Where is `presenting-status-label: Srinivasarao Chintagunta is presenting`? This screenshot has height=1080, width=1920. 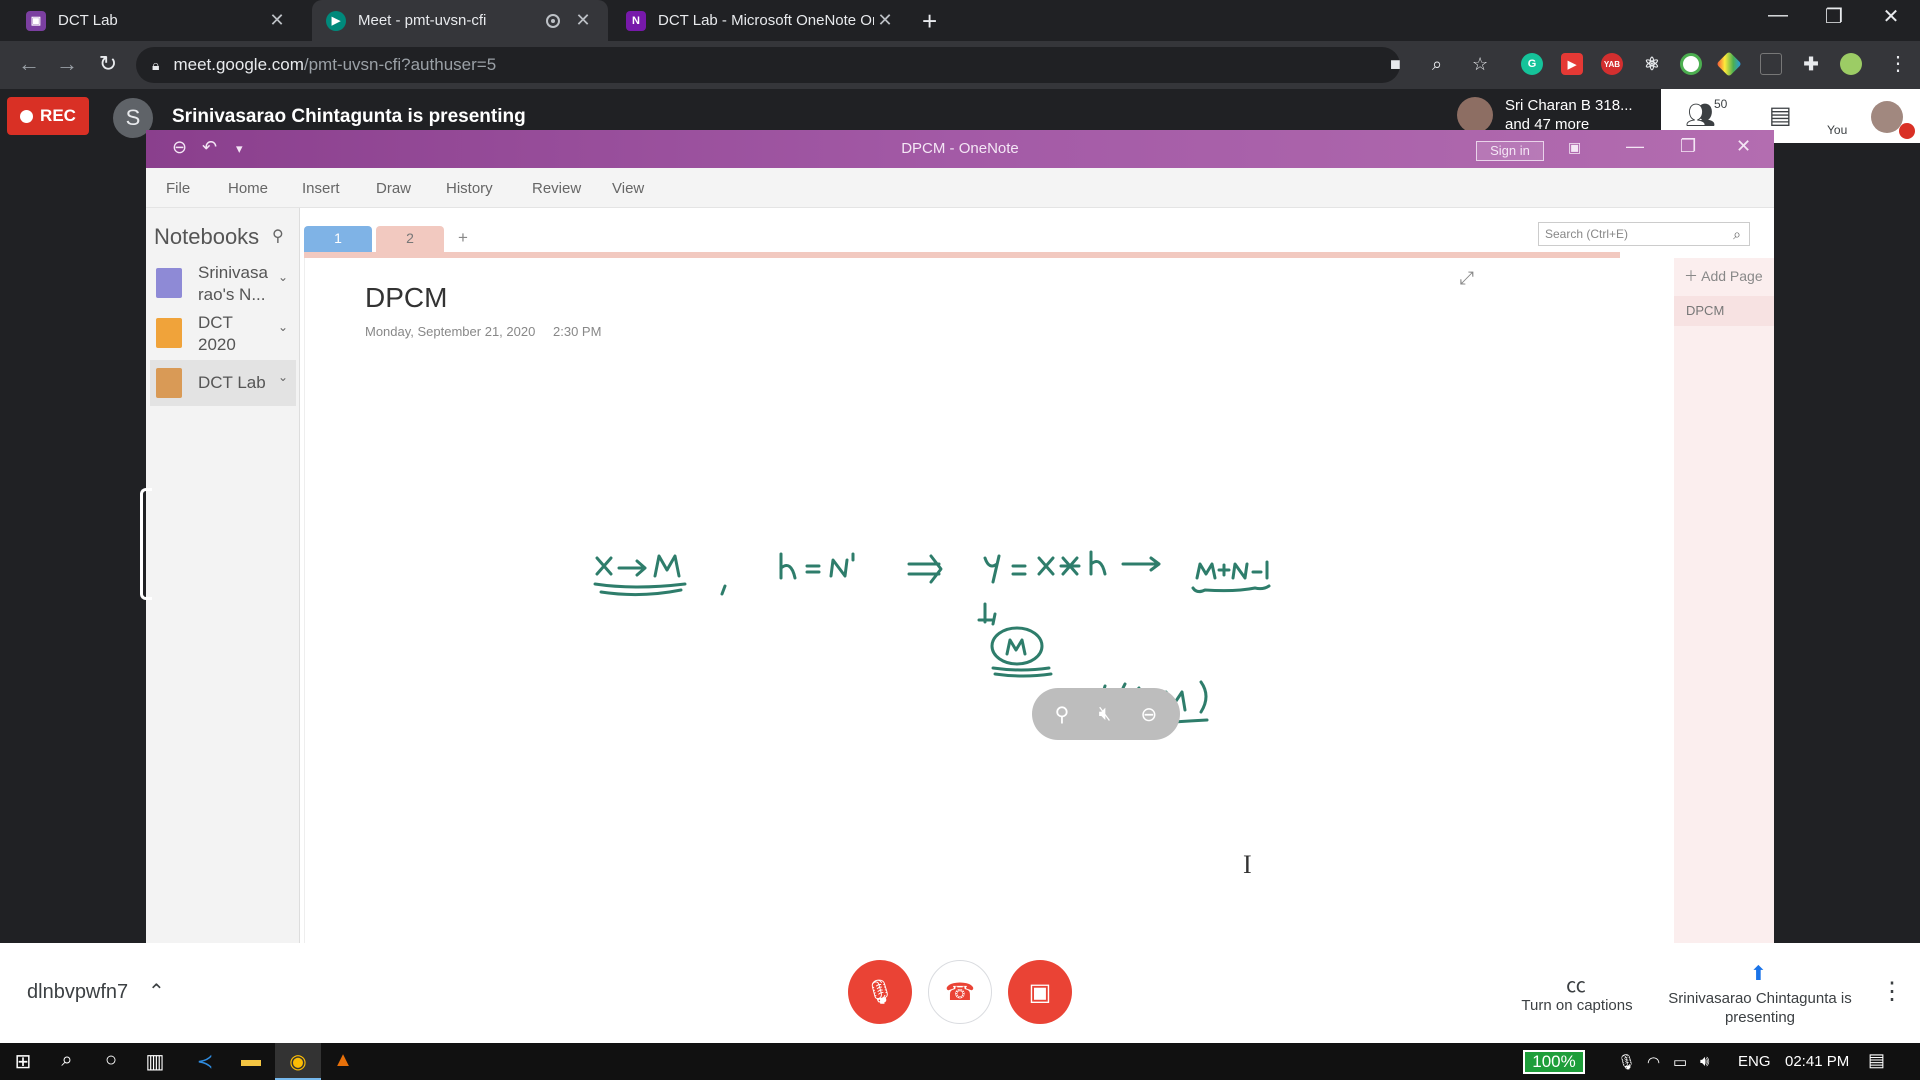 presenting-status-label: Srinivasarao Chintagunta is presenting is located at coordinates (1760, 1008).